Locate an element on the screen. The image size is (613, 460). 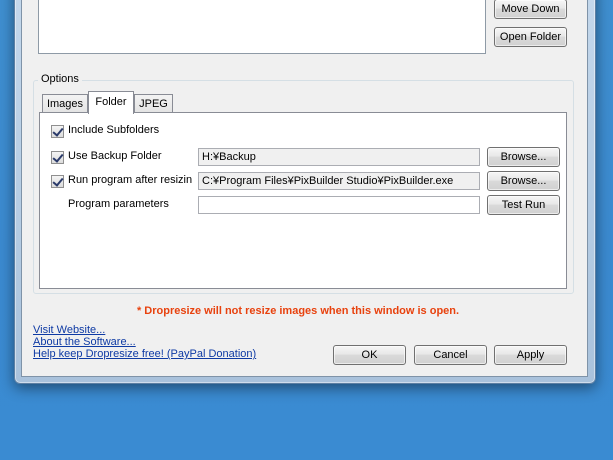
test-run-button: Test Run is located at coordinates (523, 205).